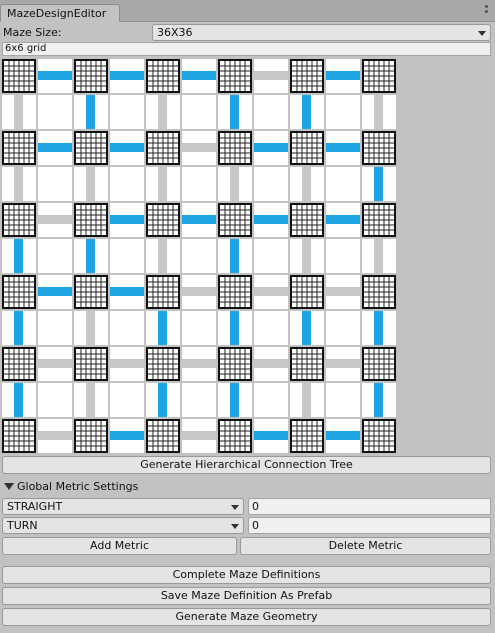 This screenshot has height=633, width=495. Describe the element at coordinates (365, 546) in the screenshot. I see `delete-metric-button: Delete Metric` at that location.